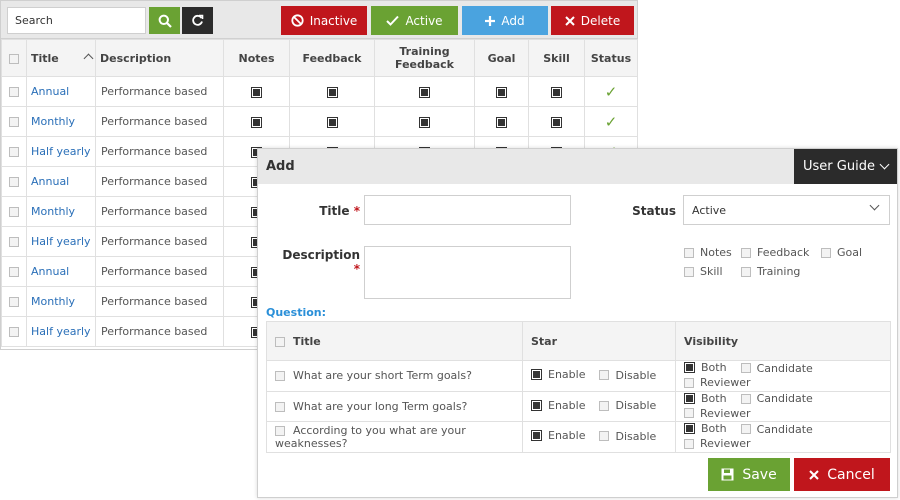  Describe the element at coordinates (394, 341) in the screenshot. I see `q-col-title: Title` at that location.